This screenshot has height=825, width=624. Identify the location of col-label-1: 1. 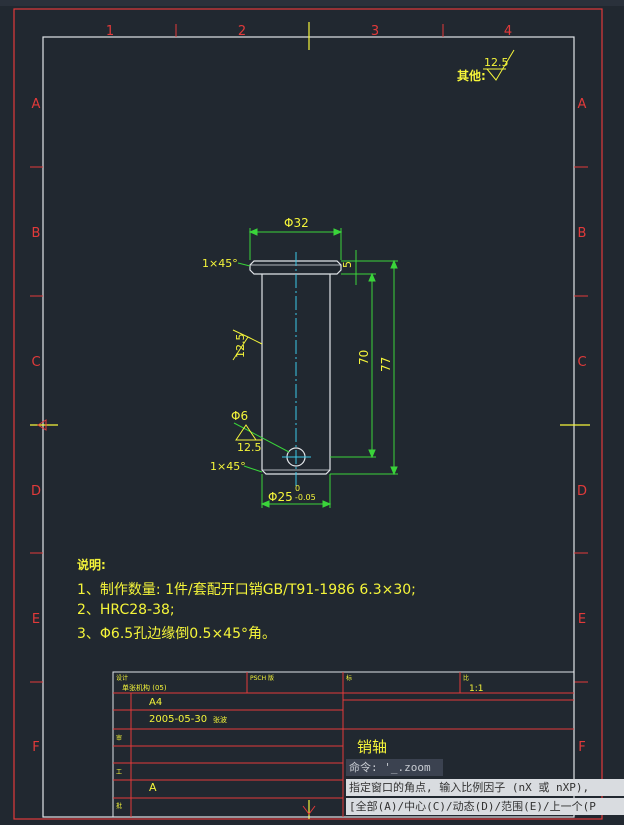
(110, 31).